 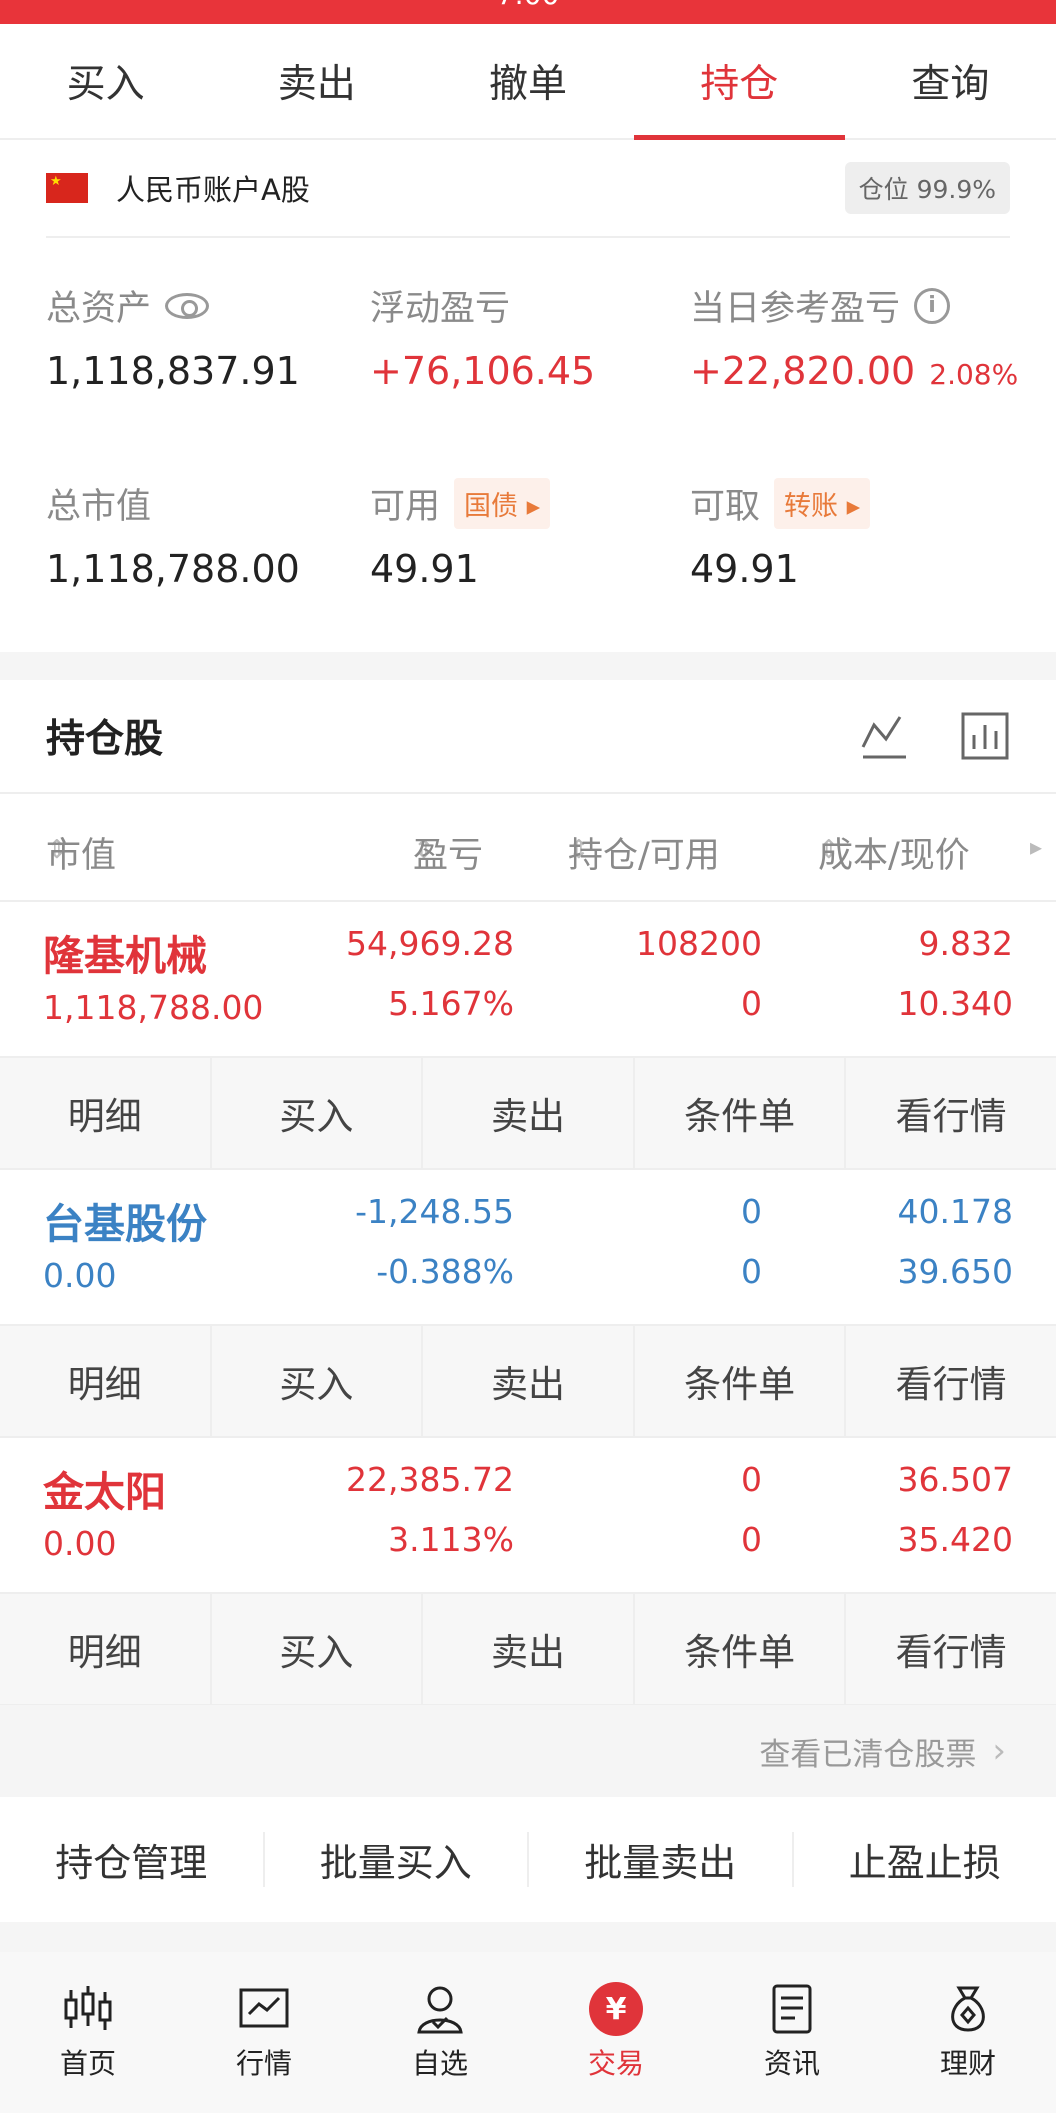 What do you see at coordinates (615, 2063) in the screenshot?
I see `nav-label: 交易` at bounding box center [615, 2063].